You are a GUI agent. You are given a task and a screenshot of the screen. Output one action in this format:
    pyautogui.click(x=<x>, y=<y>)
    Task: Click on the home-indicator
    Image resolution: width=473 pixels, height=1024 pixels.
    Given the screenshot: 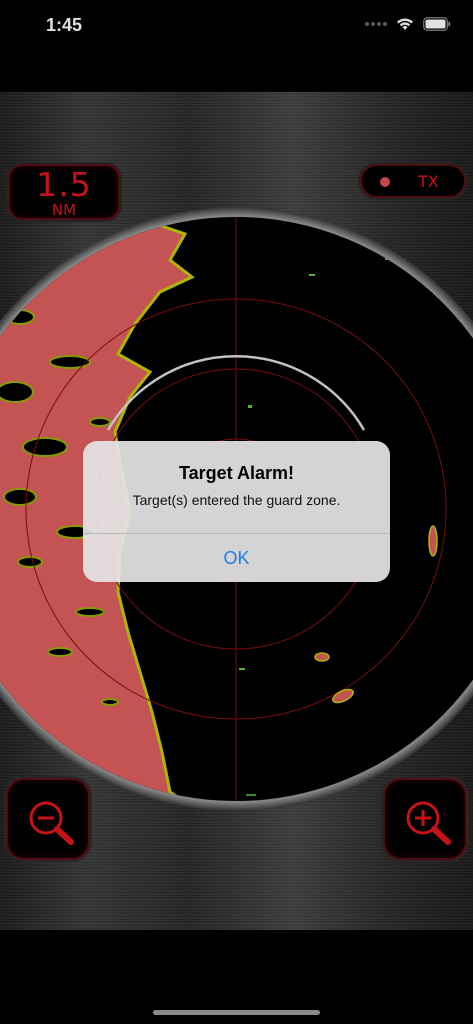 What is the action you would take?
    pyautogui.click(x=236, y=1012)
    